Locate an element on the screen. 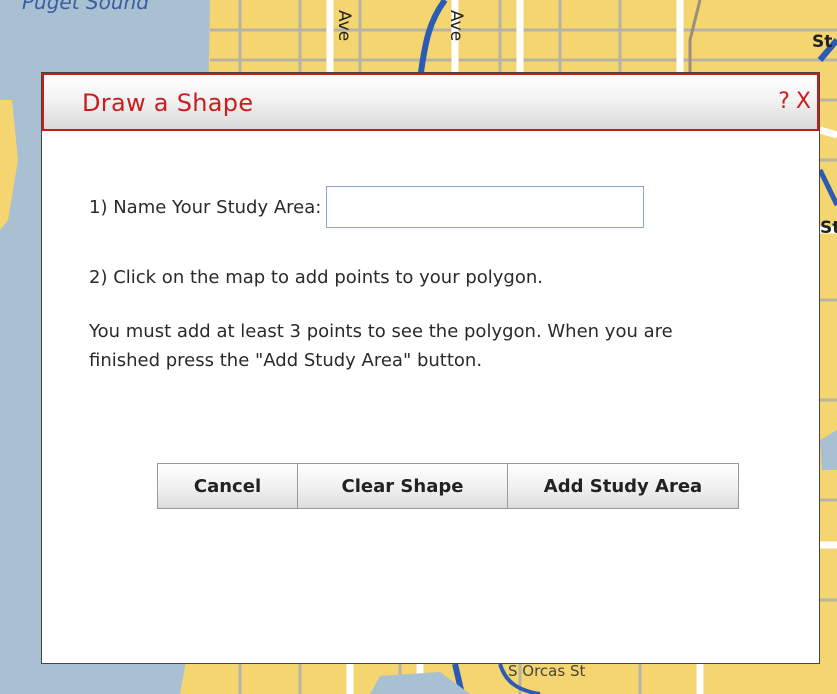  map-label-road: S Orcas St is located at coordinates (547, 671).